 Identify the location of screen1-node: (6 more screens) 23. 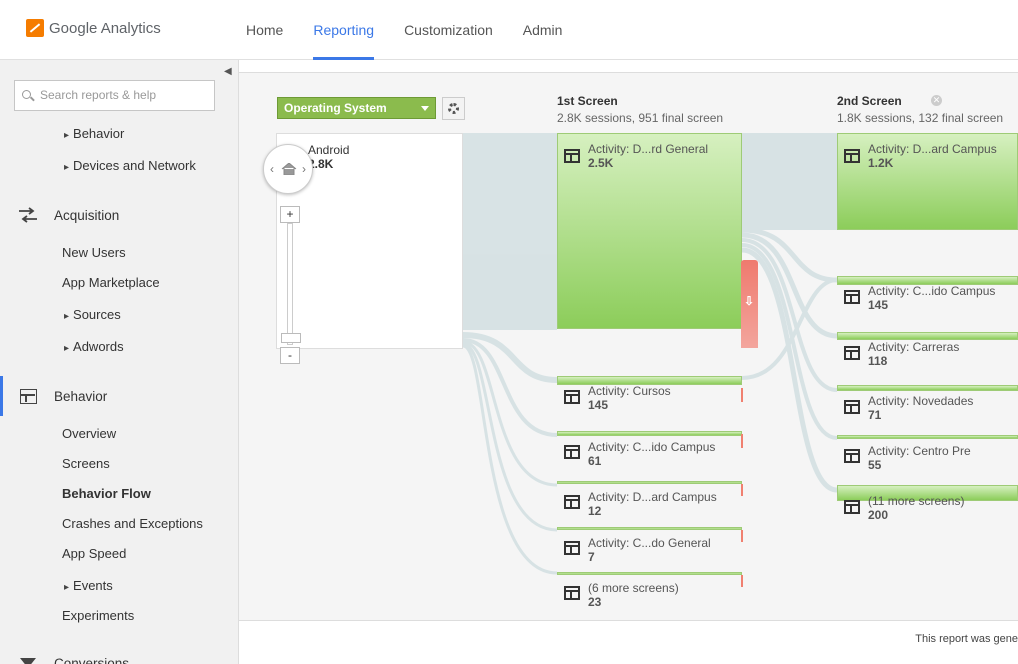
(649, 592).